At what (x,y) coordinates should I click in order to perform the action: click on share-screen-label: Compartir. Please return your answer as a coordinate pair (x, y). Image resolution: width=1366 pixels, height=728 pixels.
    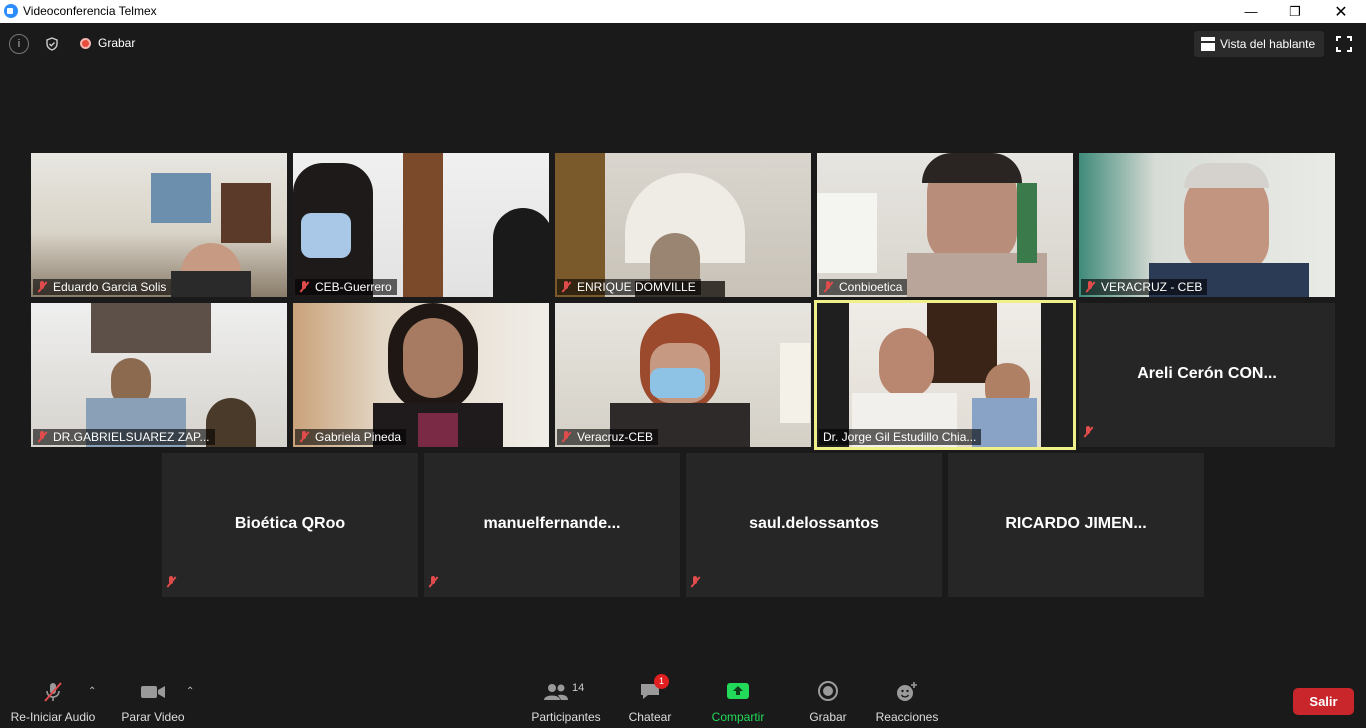
    Looking at the image, I should click on (738, 717).